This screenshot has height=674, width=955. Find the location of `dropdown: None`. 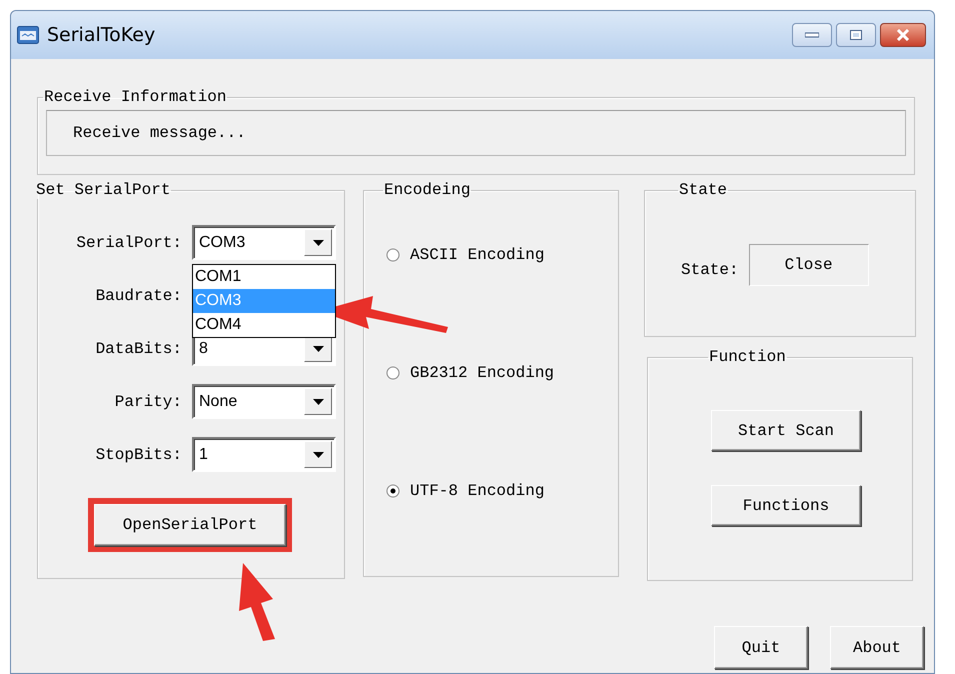

dropdown: None is located at coordinates (264, 401).